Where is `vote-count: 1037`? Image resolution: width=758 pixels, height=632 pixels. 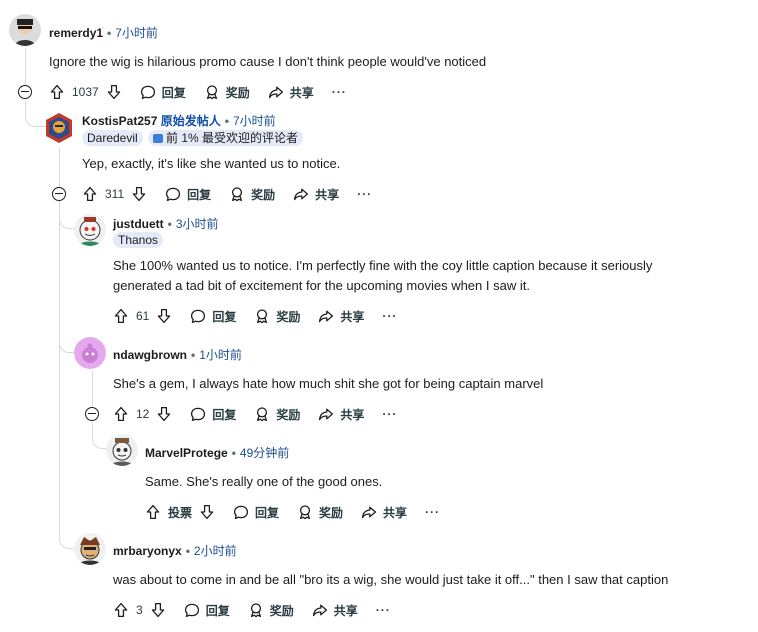 vote-count: 1037 is located at coordinates (85, 92).